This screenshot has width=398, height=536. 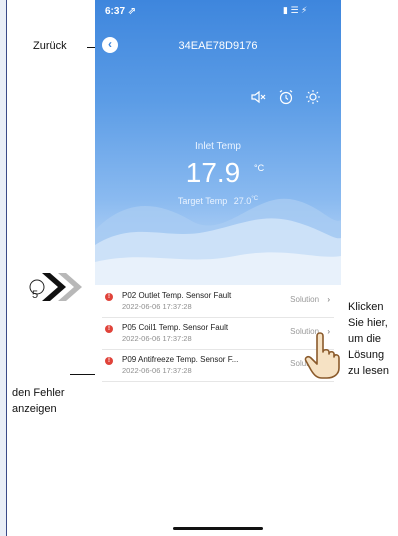 I want to click on click-annotation-line4: Lösung, so click(x=366, y=355).